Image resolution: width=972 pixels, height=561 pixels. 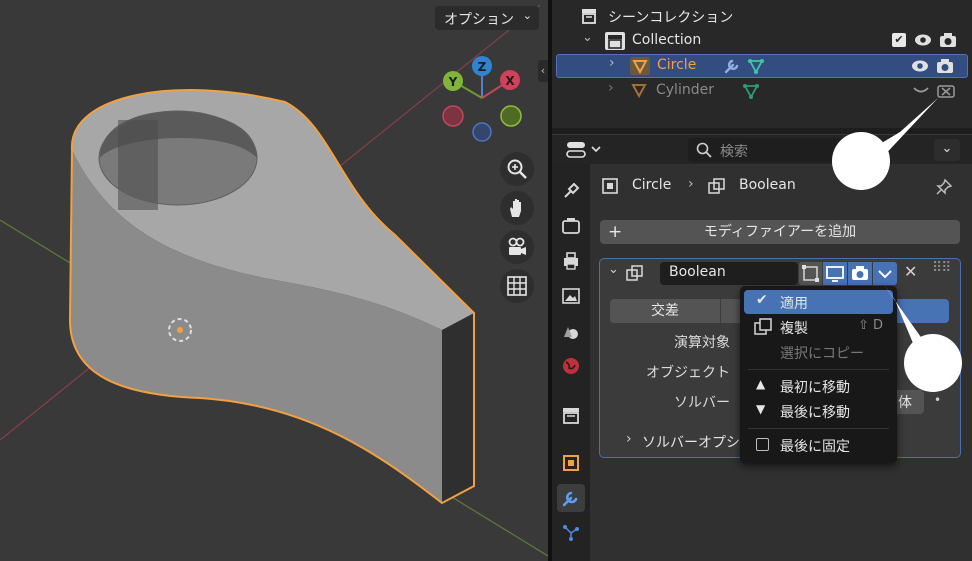 What do you see at coordinates (904, 229) in the screenshot?
I see `annotation-pointers` at bounding box center [904, 229].